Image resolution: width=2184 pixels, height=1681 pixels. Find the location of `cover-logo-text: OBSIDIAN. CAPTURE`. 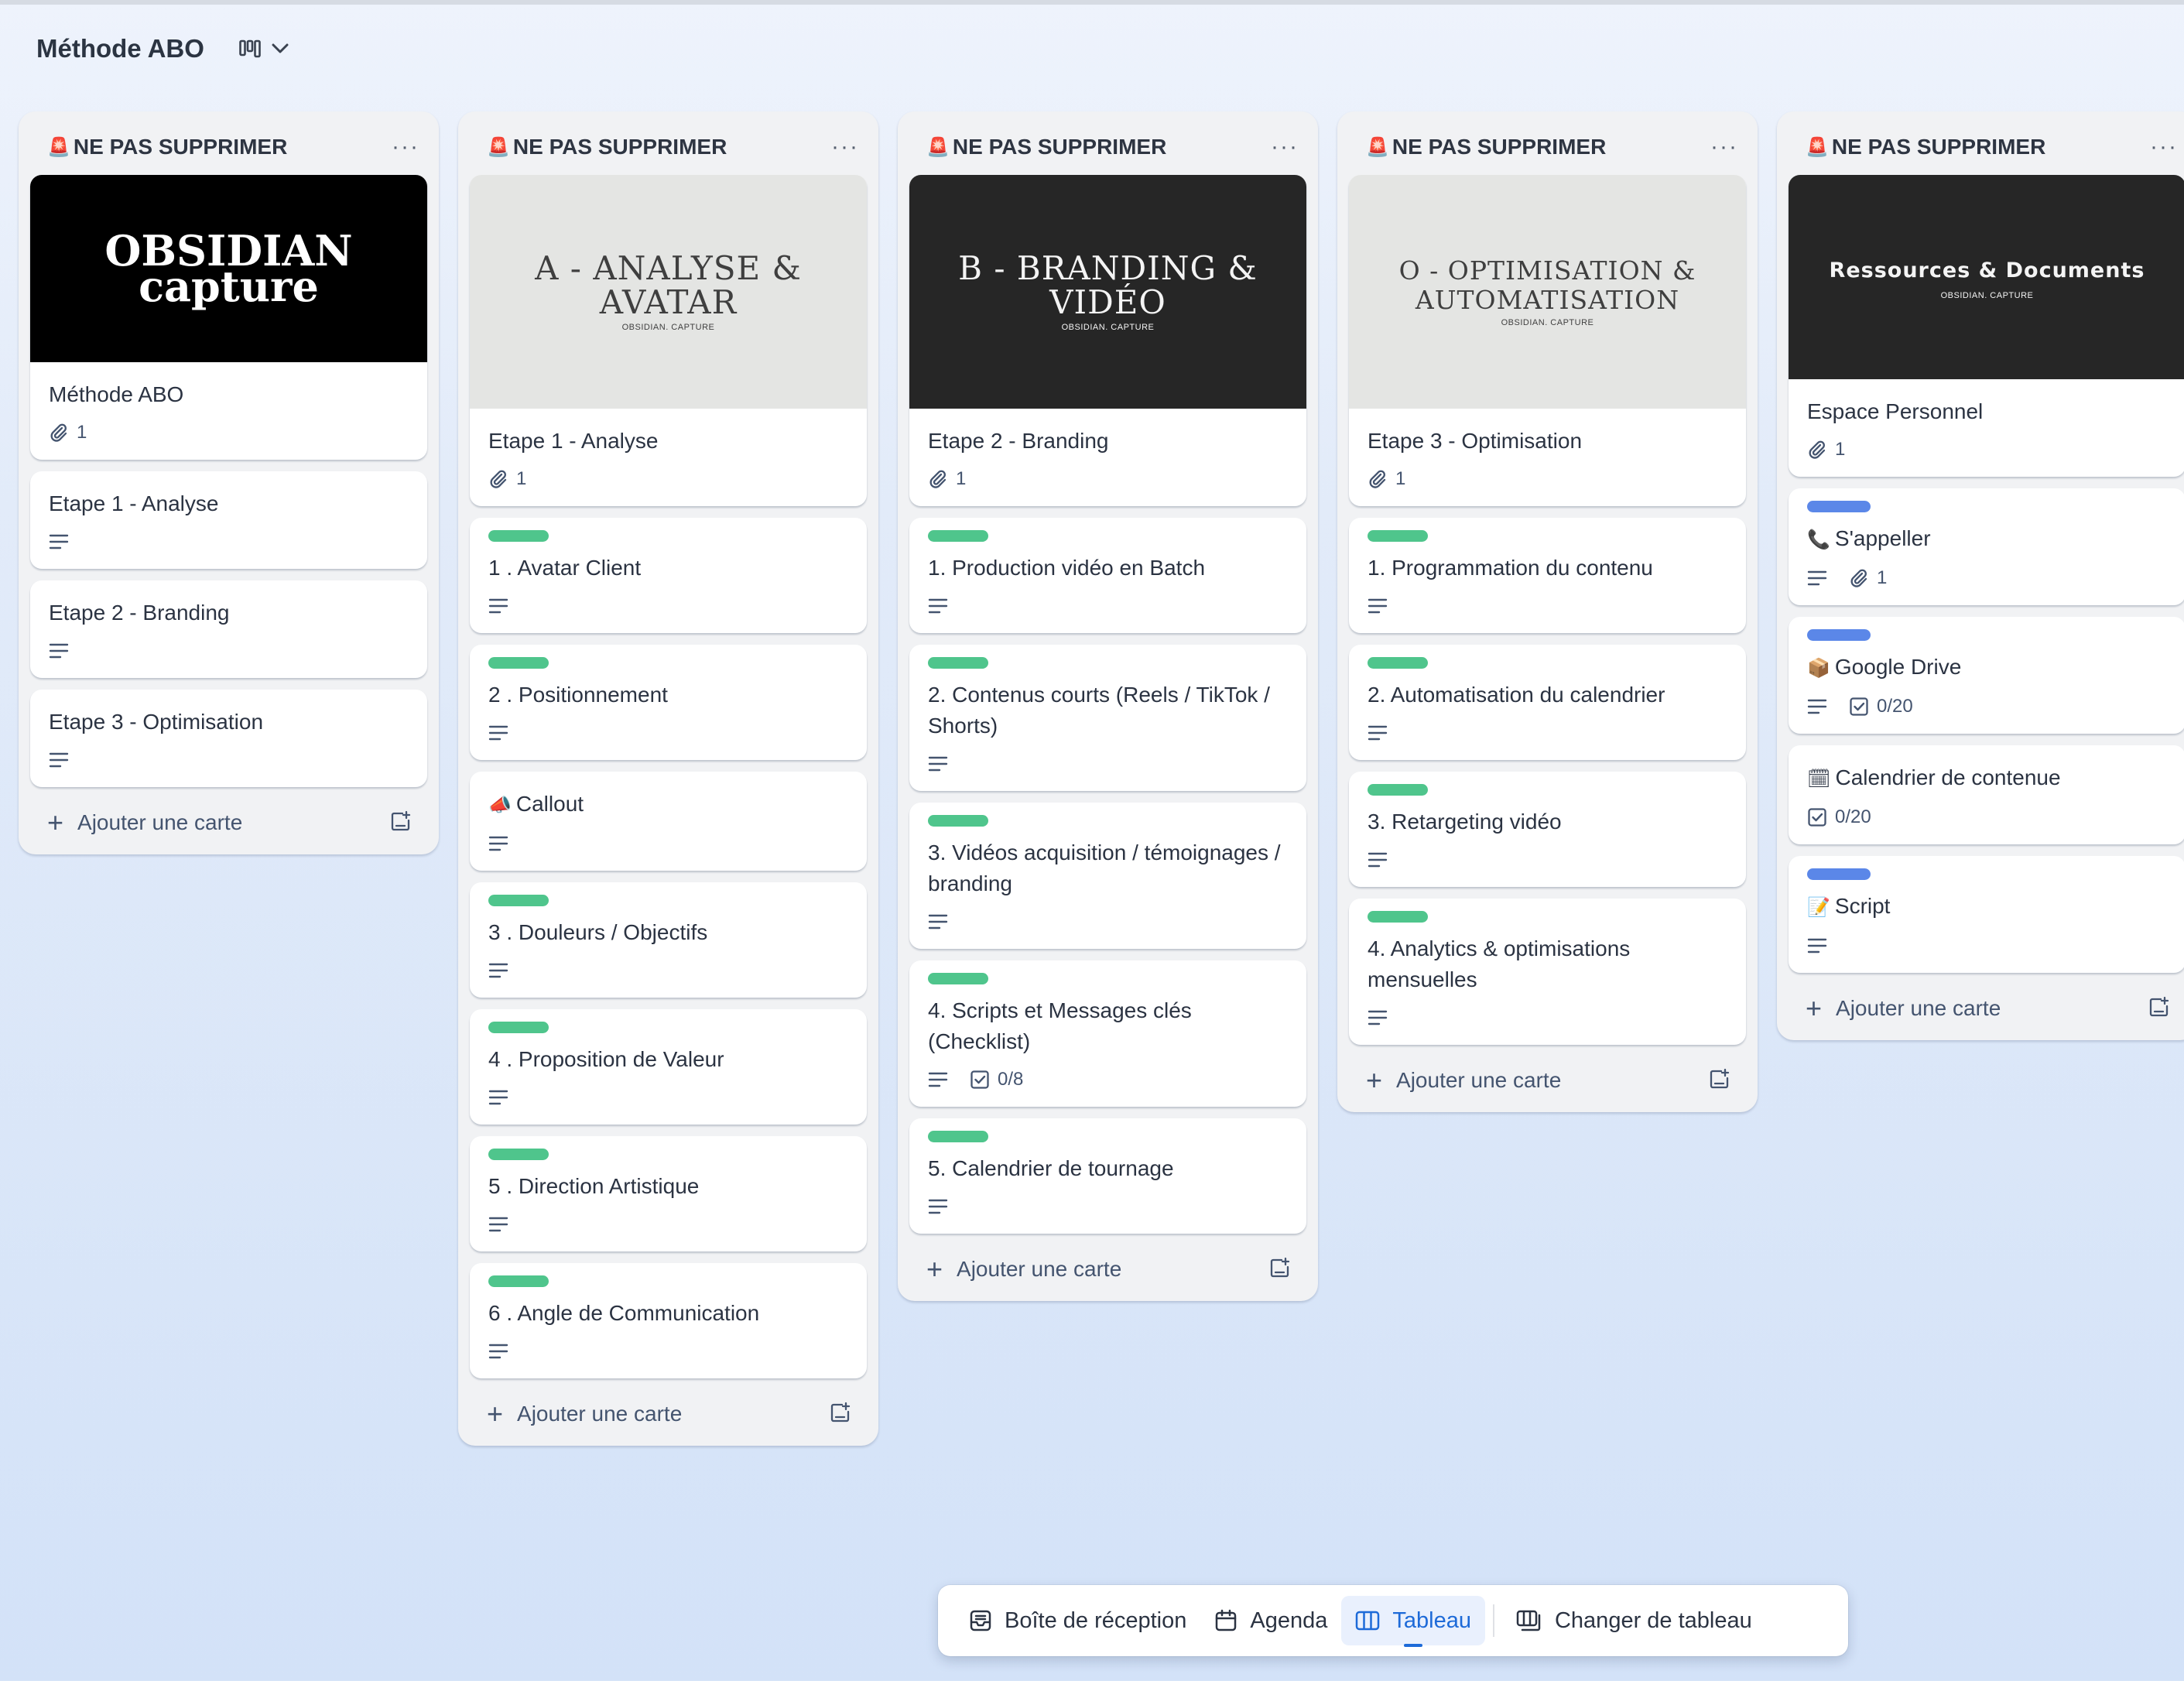

cover-logo-text: OBSIDIAN. CAPTURE is located at coordinates (1987, 296).